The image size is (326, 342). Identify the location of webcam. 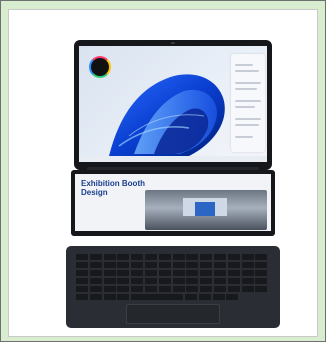
(173, 43).